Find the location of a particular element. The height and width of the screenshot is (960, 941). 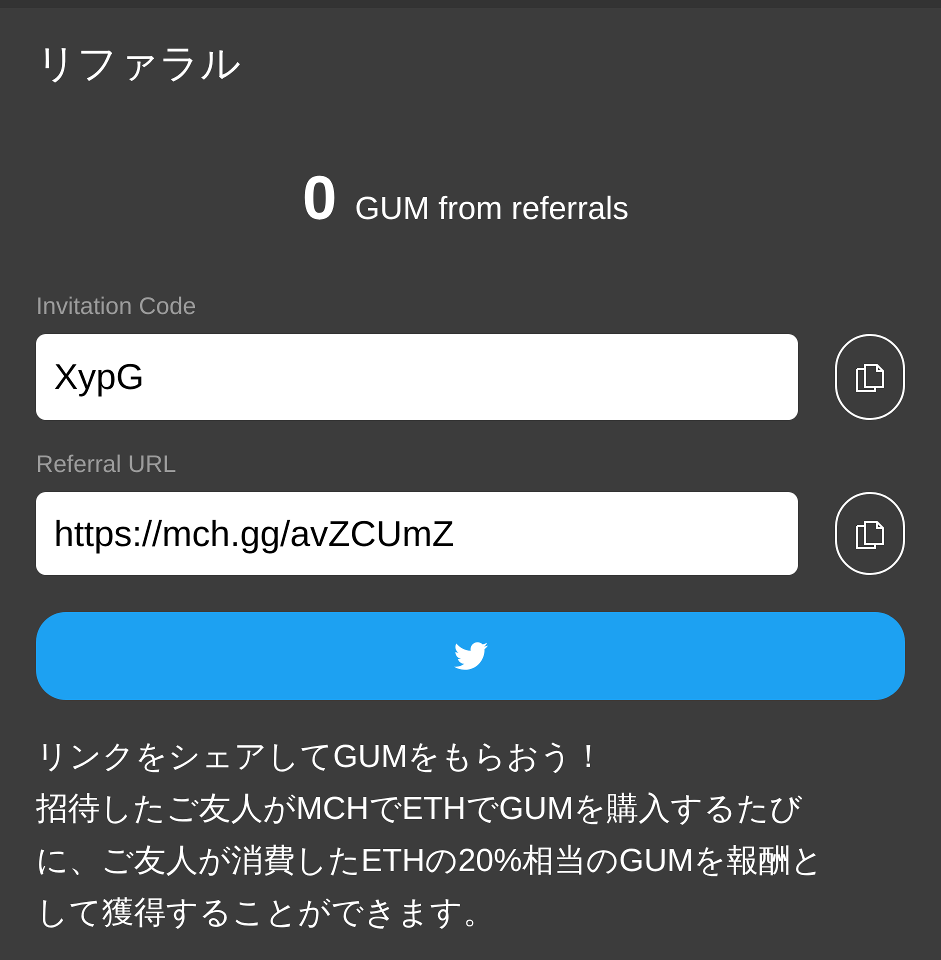

earnings-amount: 0 is located at coordinates (319, 199).